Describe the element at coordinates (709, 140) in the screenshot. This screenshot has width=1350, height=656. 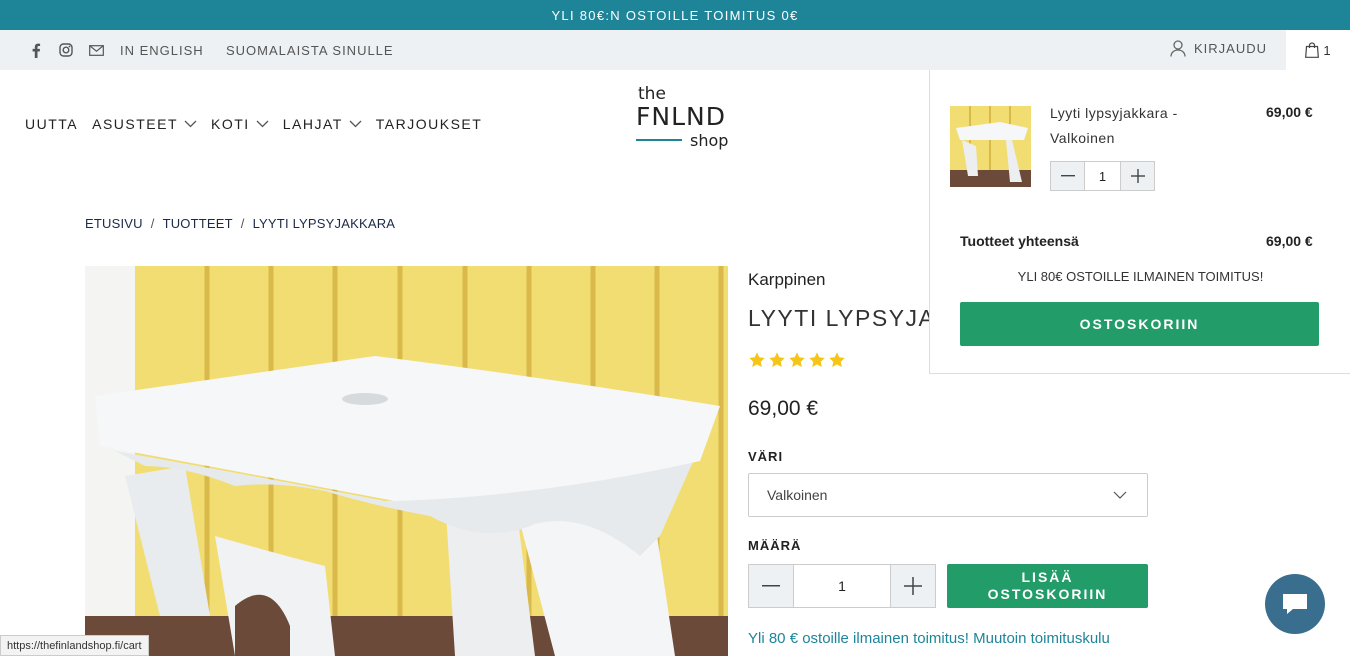
I see `logo-shop: shop` at that location.